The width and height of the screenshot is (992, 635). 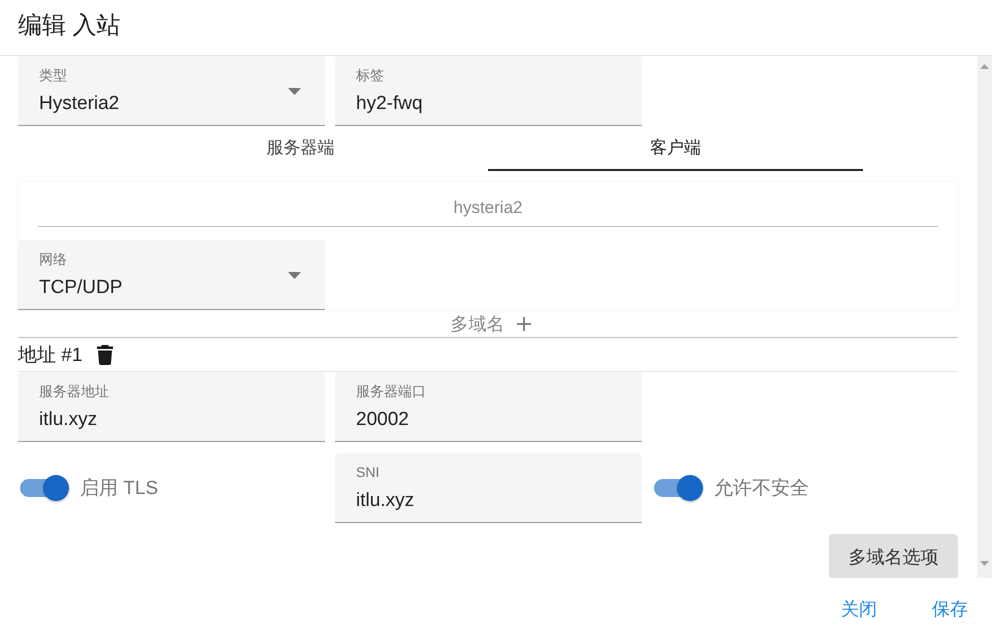 I want to click on text-field: 服务器地址 itlu.xyz, so click(x=171, y=407).